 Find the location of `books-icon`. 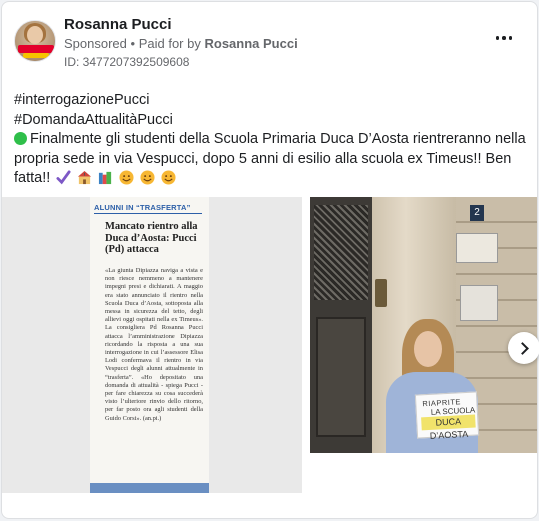

books-icon is located at coordinates (105, 178).